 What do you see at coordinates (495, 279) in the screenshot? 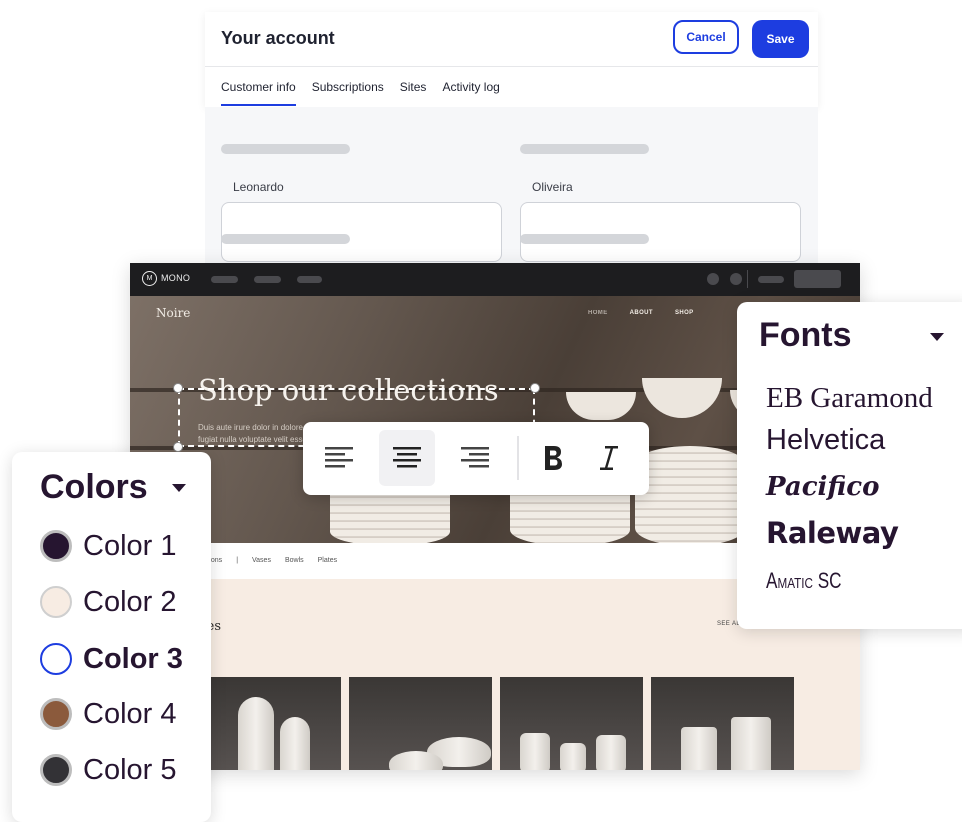
I see `editor-topbar: M MONO` at bounding box center [495, 279].